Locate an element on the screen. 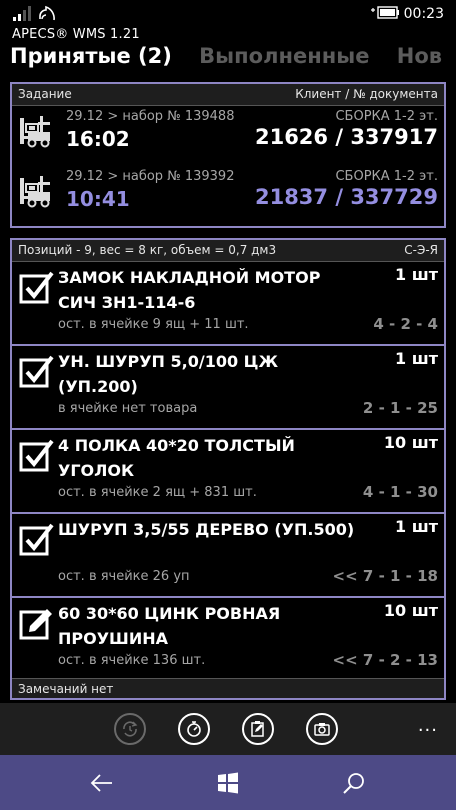  system-nav-bar is located at coordinates (228, 782).